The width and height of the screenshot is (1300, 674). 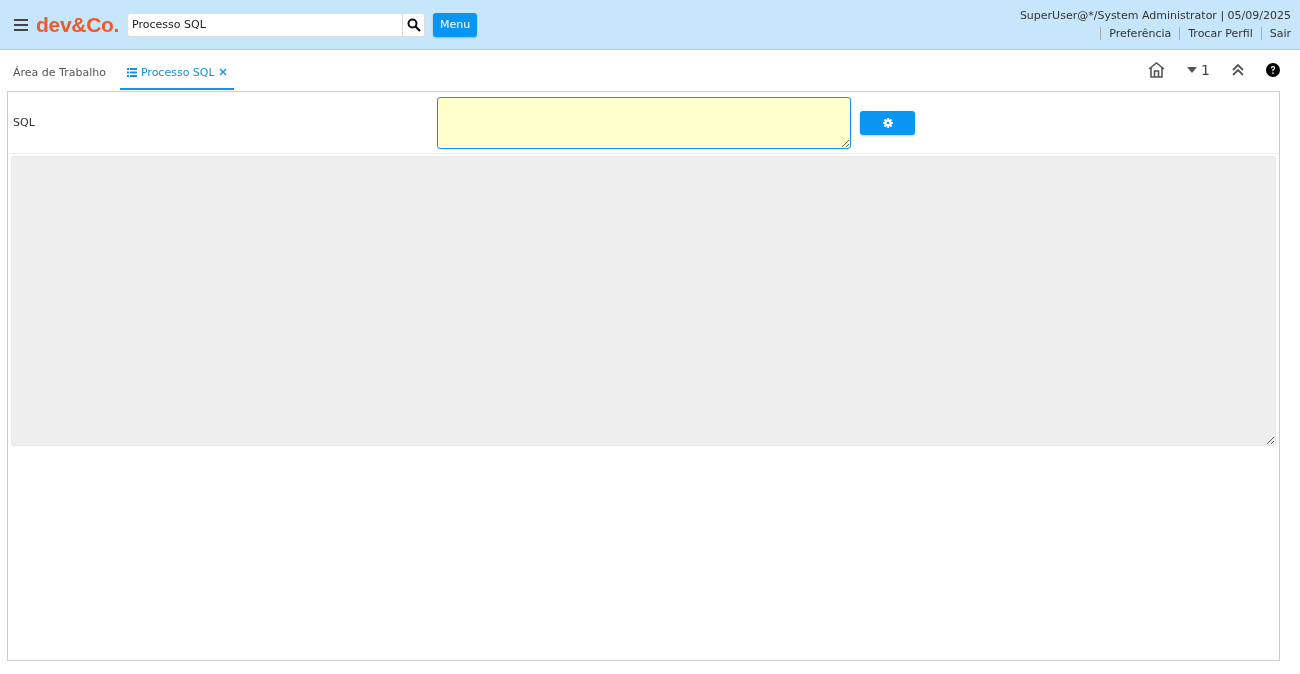 I want to click on tab: Área de Trabalho, so click(x=59, y=73).